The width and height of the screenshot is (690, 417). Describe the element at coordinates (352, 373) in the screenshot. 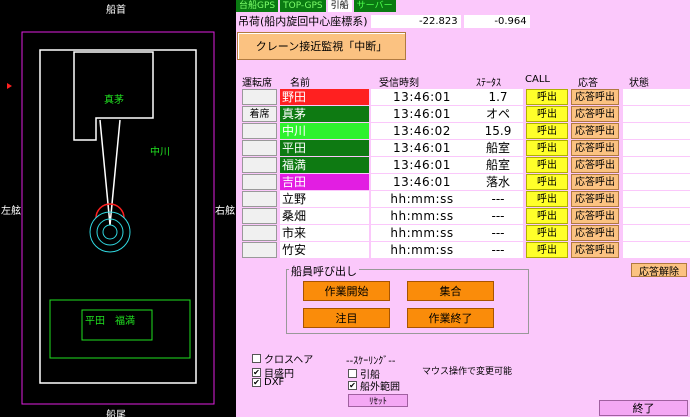

I see `tug-checkbox` at that location.